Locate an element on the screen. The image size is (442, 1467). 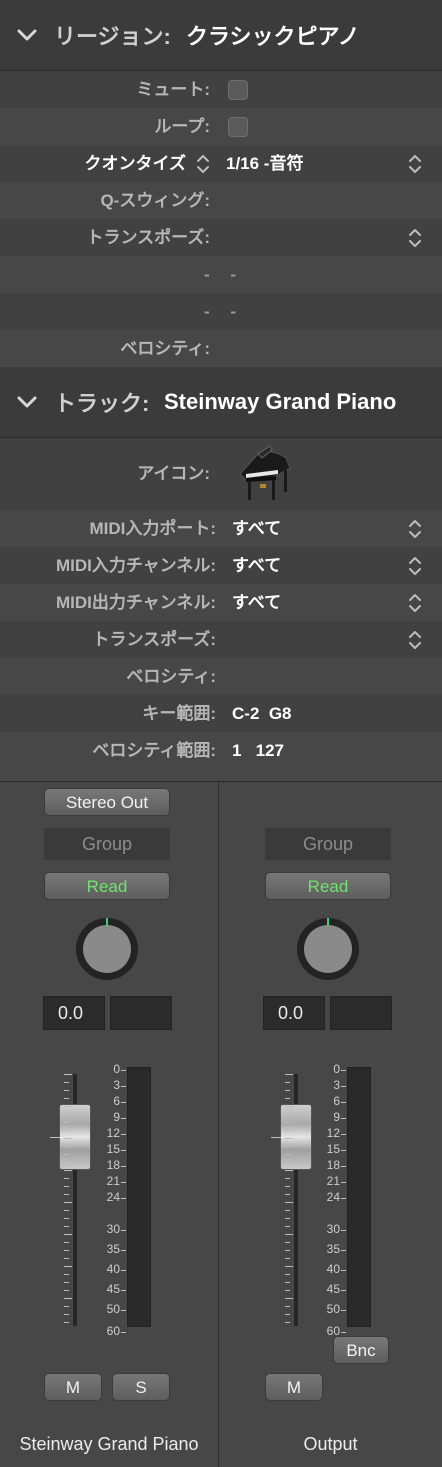
dash-placeholder: - - is located at coordinates (224, 311).